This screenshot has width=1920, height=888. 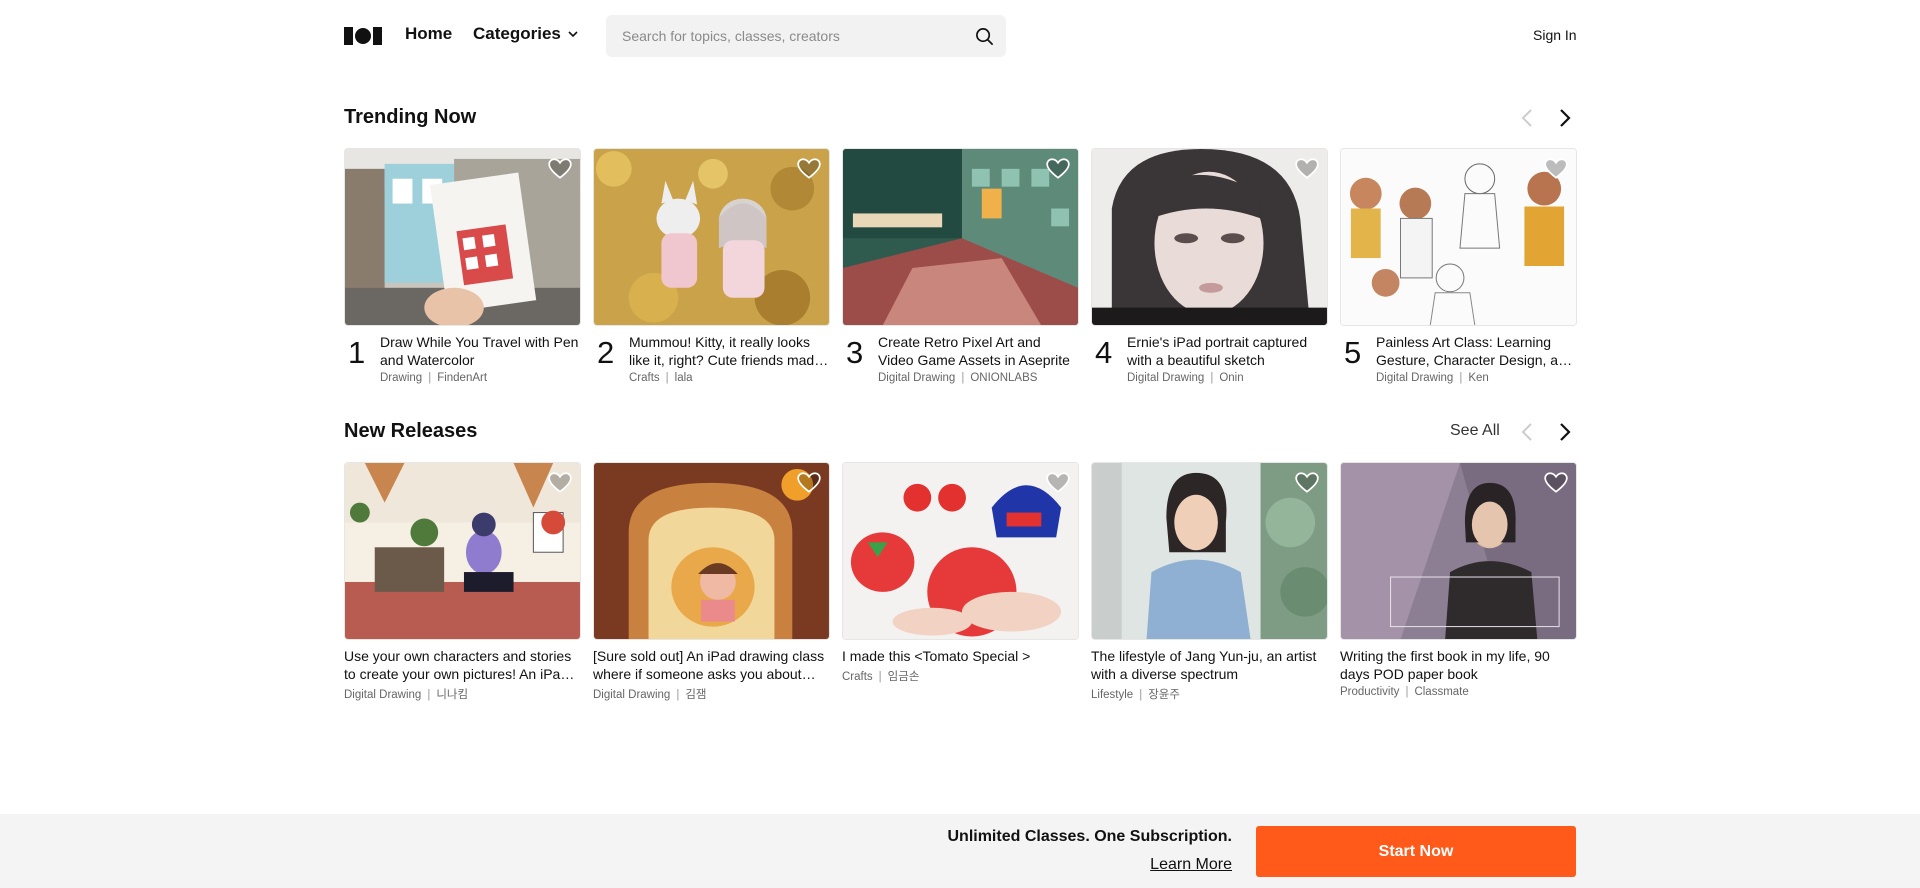 What do you see at coordinates (1555, 35) in the screenshot?
I see `sign-in-link: Sign In` at bounding box center [1555, 35].